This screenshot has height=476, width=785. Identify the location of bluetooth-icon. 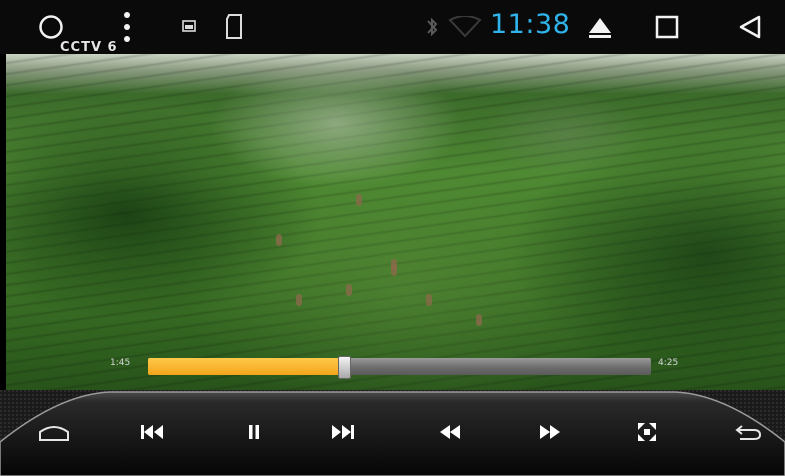
(432, 27).